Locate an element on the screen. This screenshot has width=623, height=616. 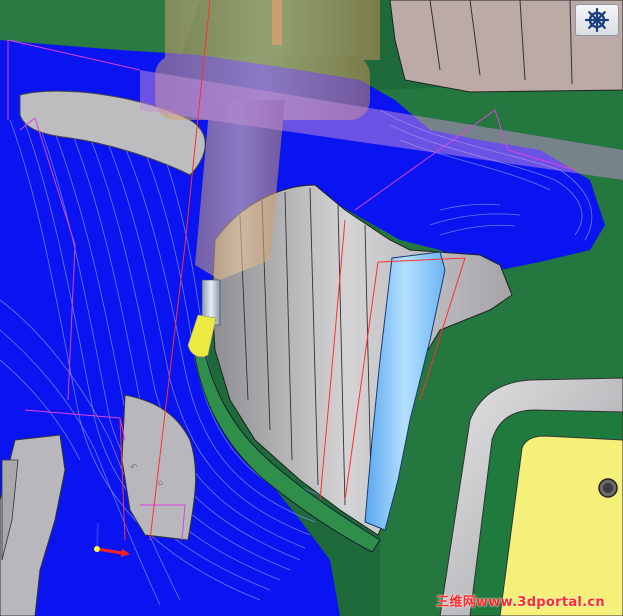
surface-marker-glyph-2: ⌂ is located at coordinates (160, 482).